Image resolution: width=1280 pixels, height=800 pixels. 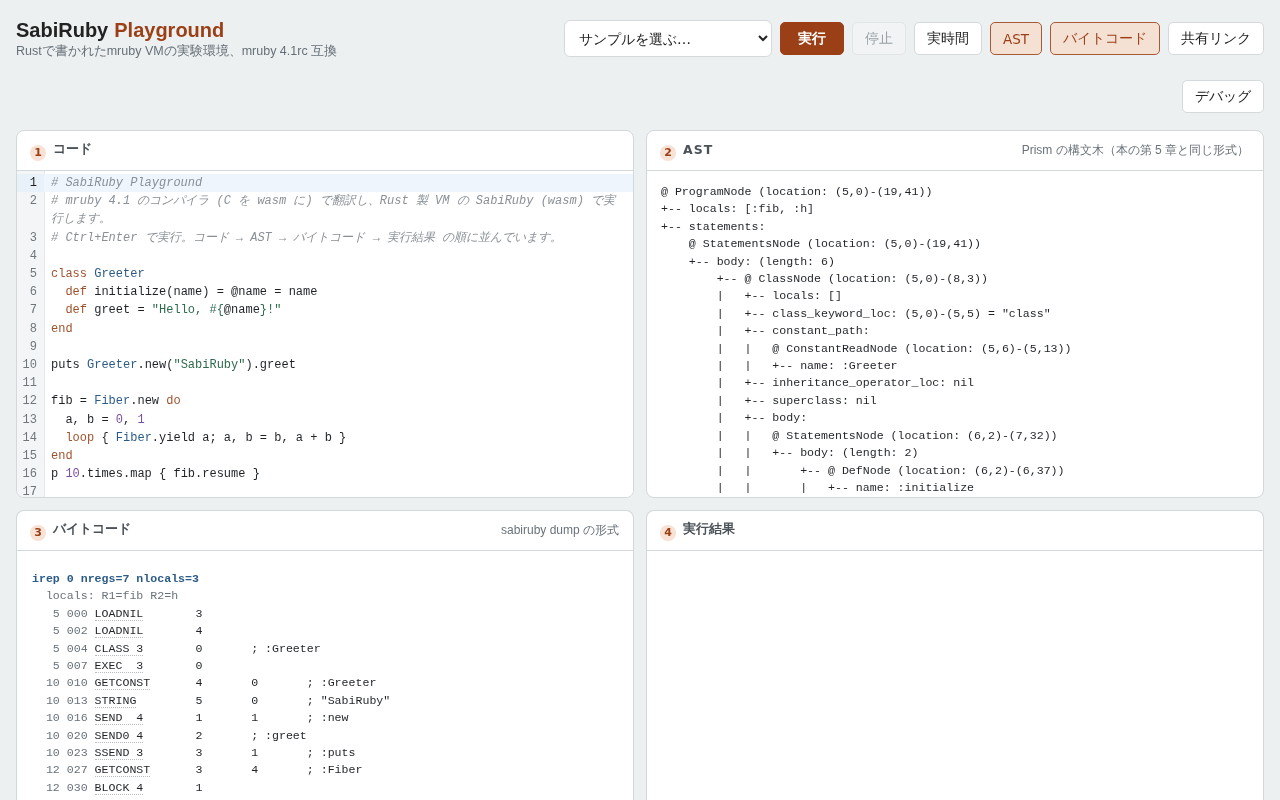 I want to click on panel-title: バイトコード, so click(x=92, y=529).